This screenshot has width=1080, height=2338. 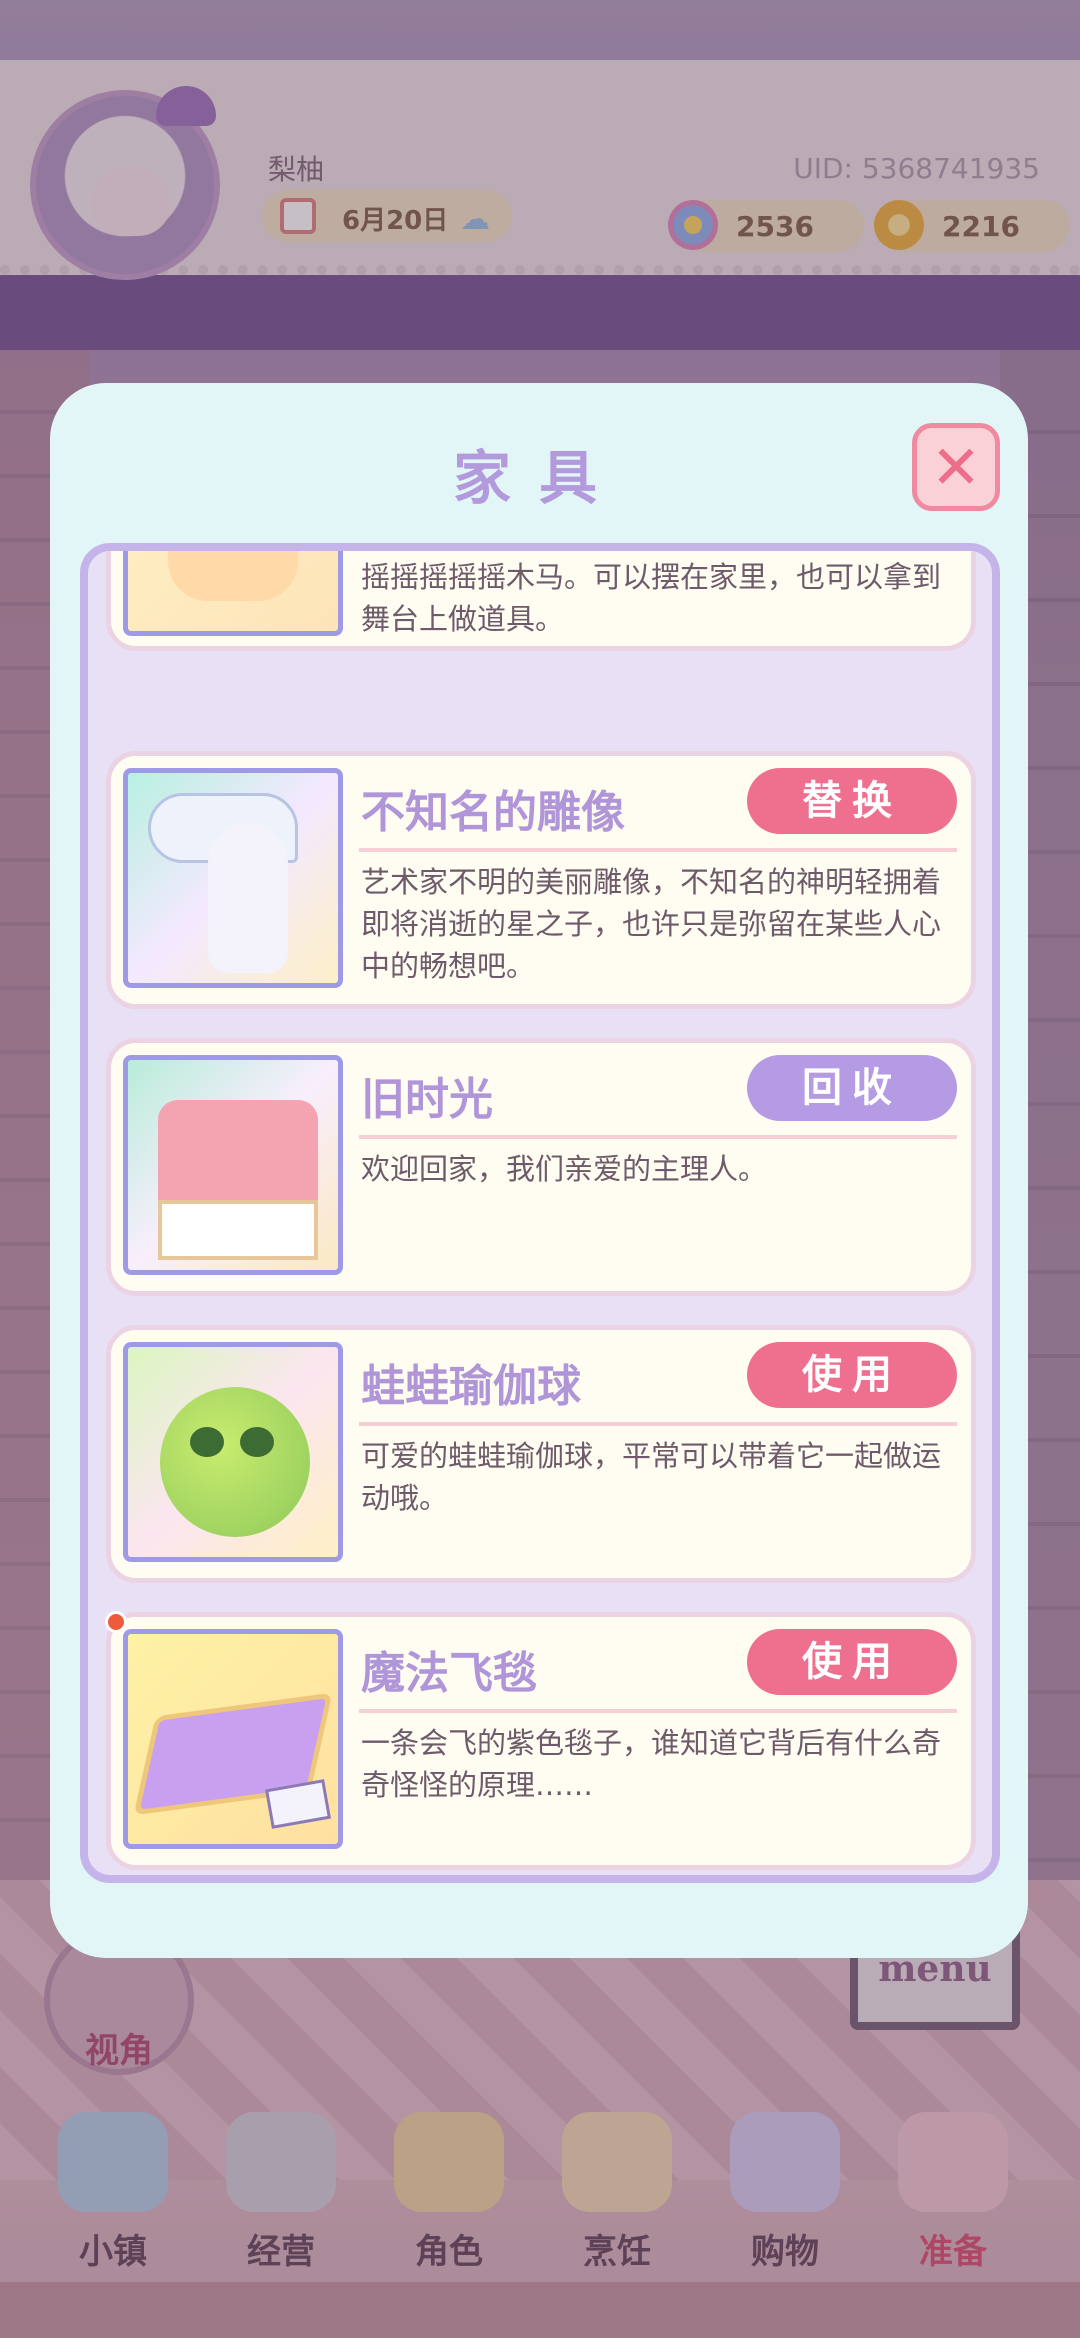 I want to click on furniture-card-rocking-horse: 摇摇摇摇摇木马。可以摆在家里，也可以拿到舞台上做道具。, so click(x=541, y=601).